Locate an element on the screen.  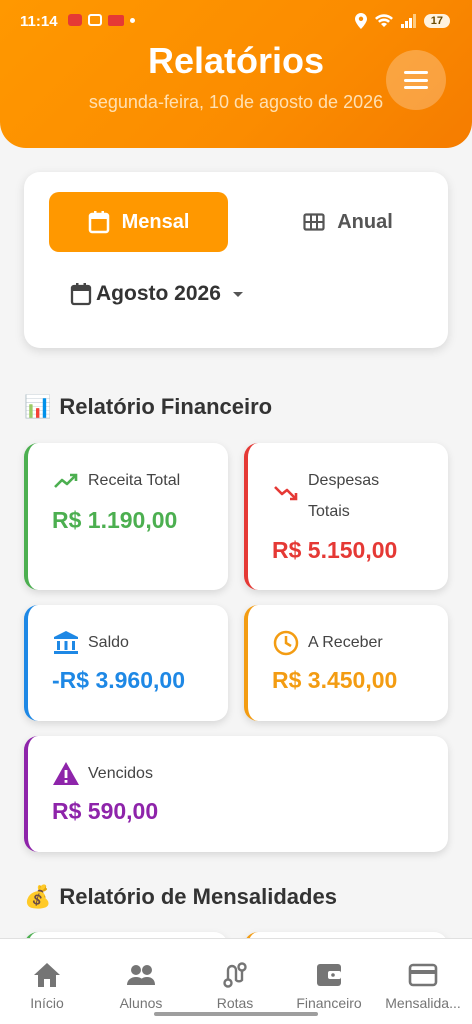
financial-section-title: 📊 Relatório Financeiro is located at coordinates (148, 407).